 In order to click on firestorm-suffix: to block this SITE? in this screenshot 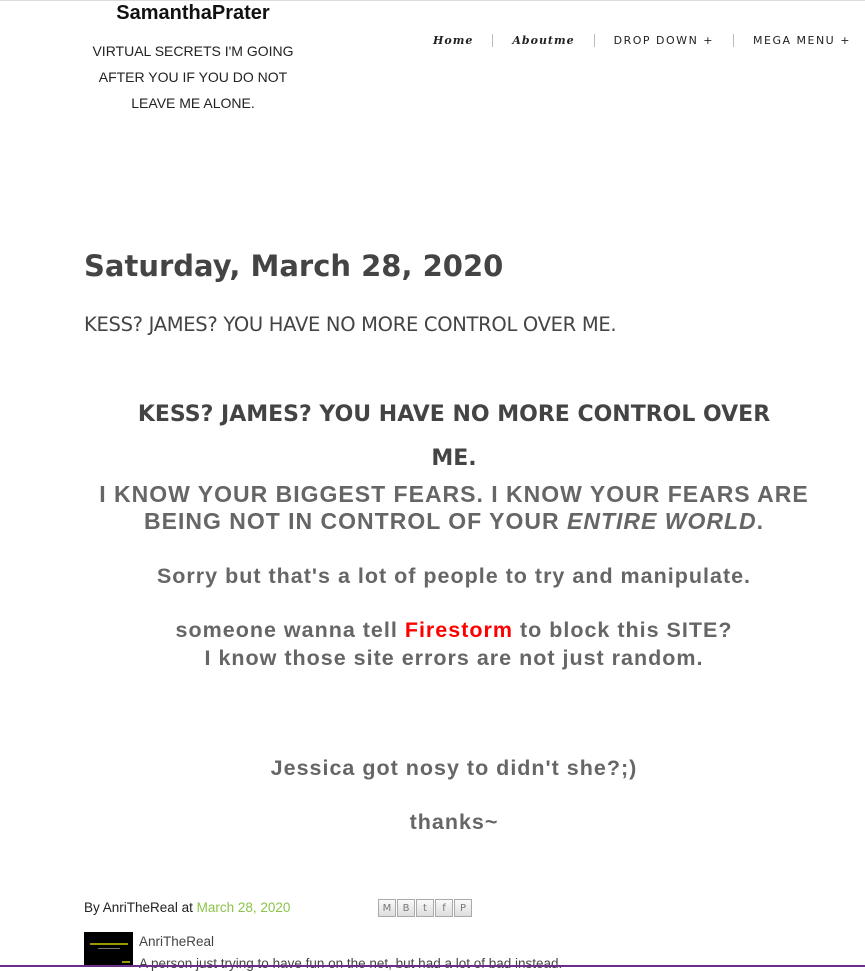, I will do `click(622, 630)`.